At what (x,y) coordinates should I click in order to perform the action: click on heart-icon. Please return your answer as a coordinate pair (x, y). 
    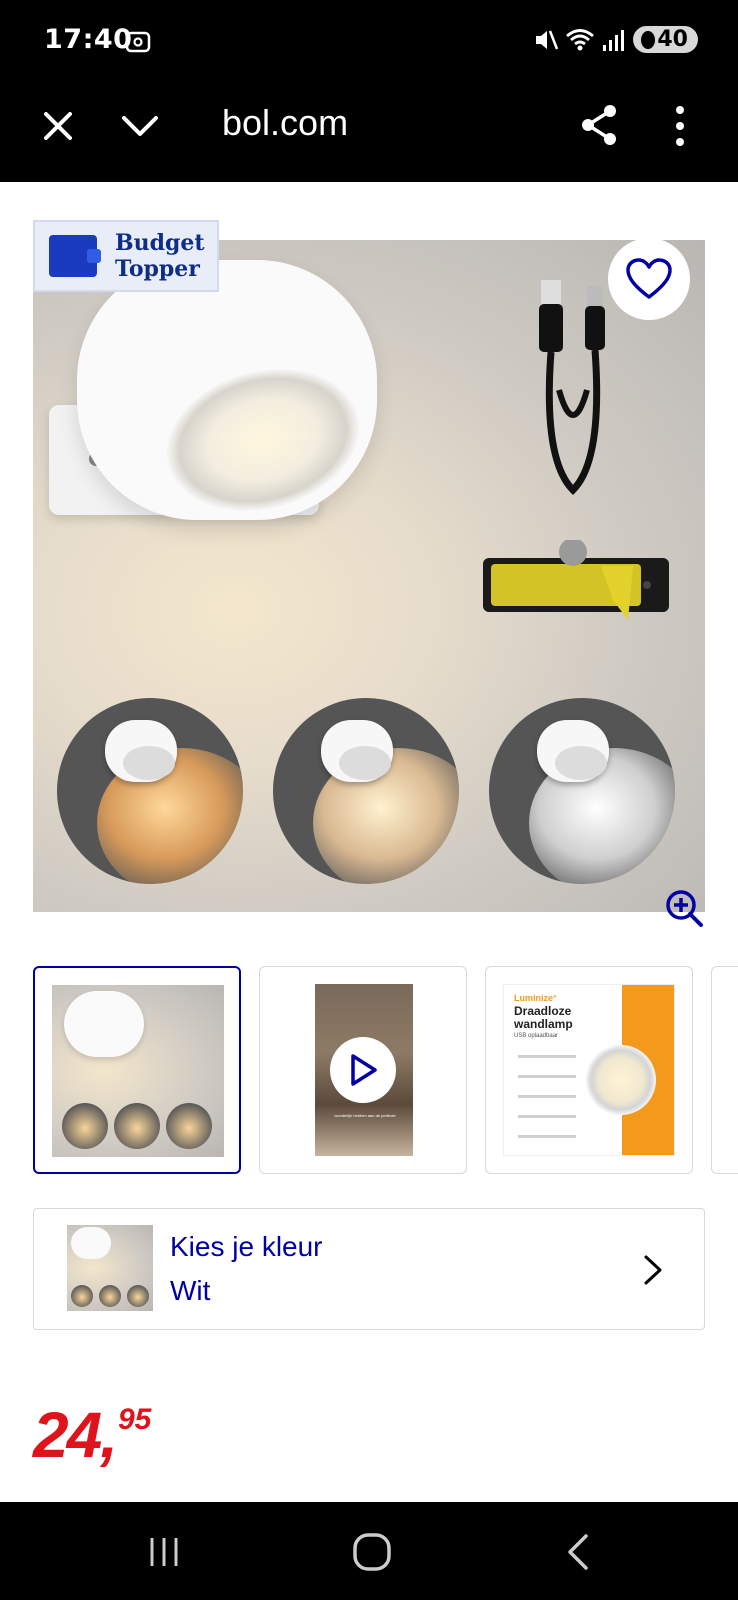
    Looking at the image, I should click on (649, 278).